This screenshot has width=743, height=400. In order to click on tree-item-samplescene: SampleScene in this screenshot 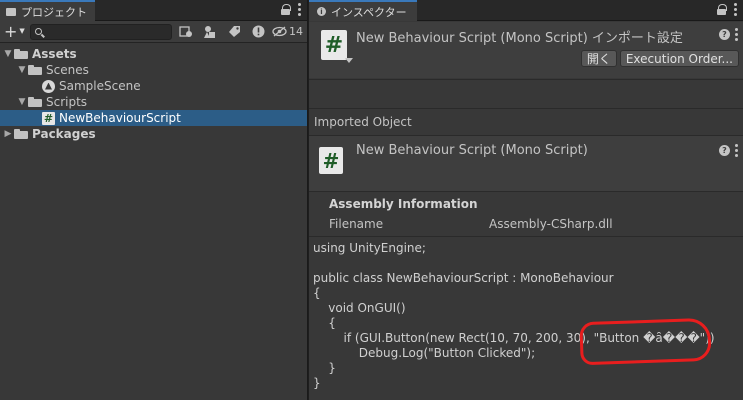, I will do `click(153, 86)`.